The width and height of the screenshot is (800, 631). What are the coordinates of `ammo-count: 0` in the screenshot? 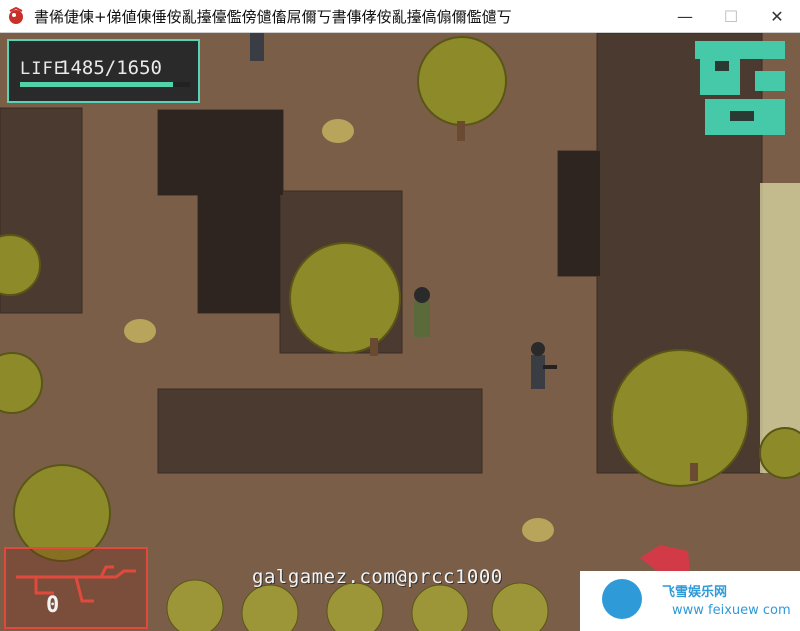 It's located at (53, 605).